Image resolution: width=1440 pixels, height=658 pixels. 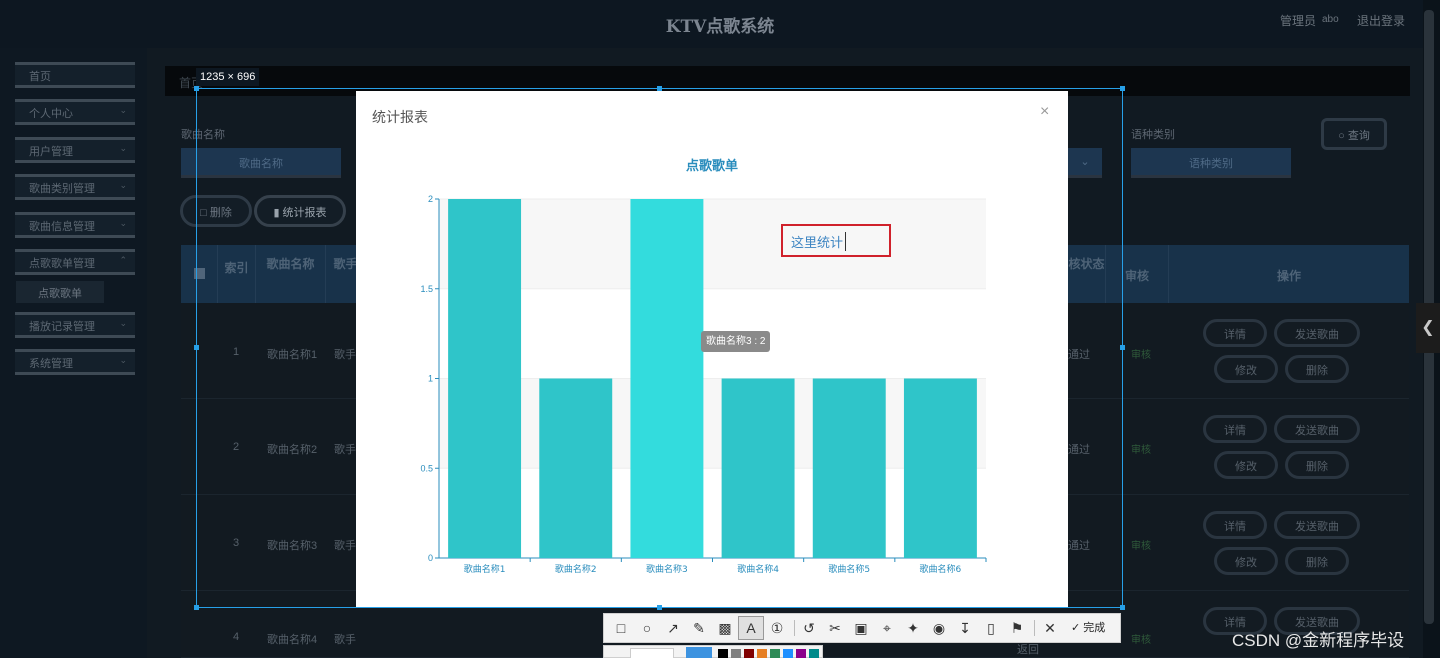 What do you see at coordinates (1358, 136) in the screenshot?
I see `query-button-label: 查询` at bounding box center [1358, 136].